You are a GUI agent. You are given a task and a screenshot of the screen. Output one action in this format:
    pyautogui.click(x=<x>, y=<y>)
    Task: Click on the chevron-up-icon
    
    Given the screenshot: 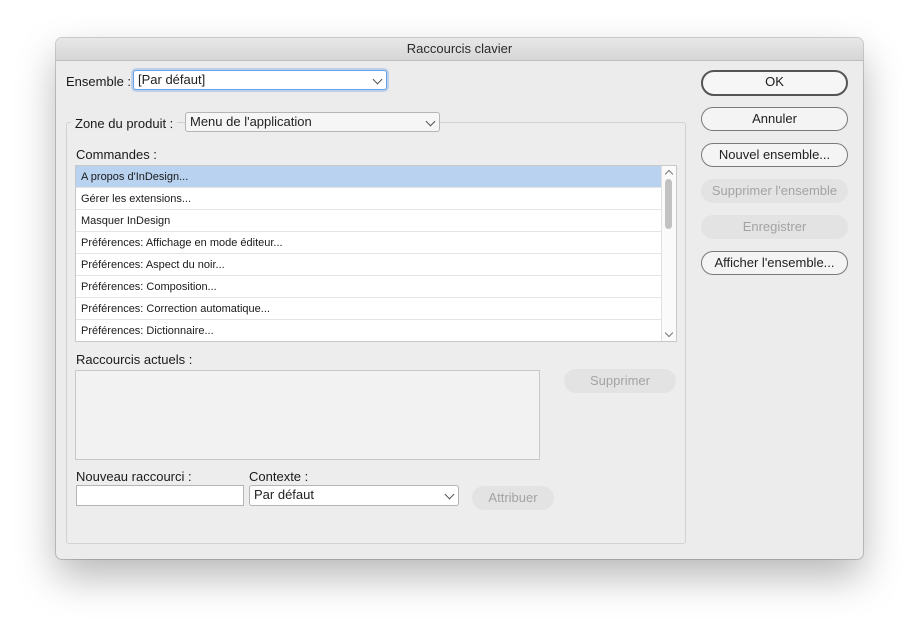 What is the action you would take?
    pyautogui.click(x=669, y=174)
    